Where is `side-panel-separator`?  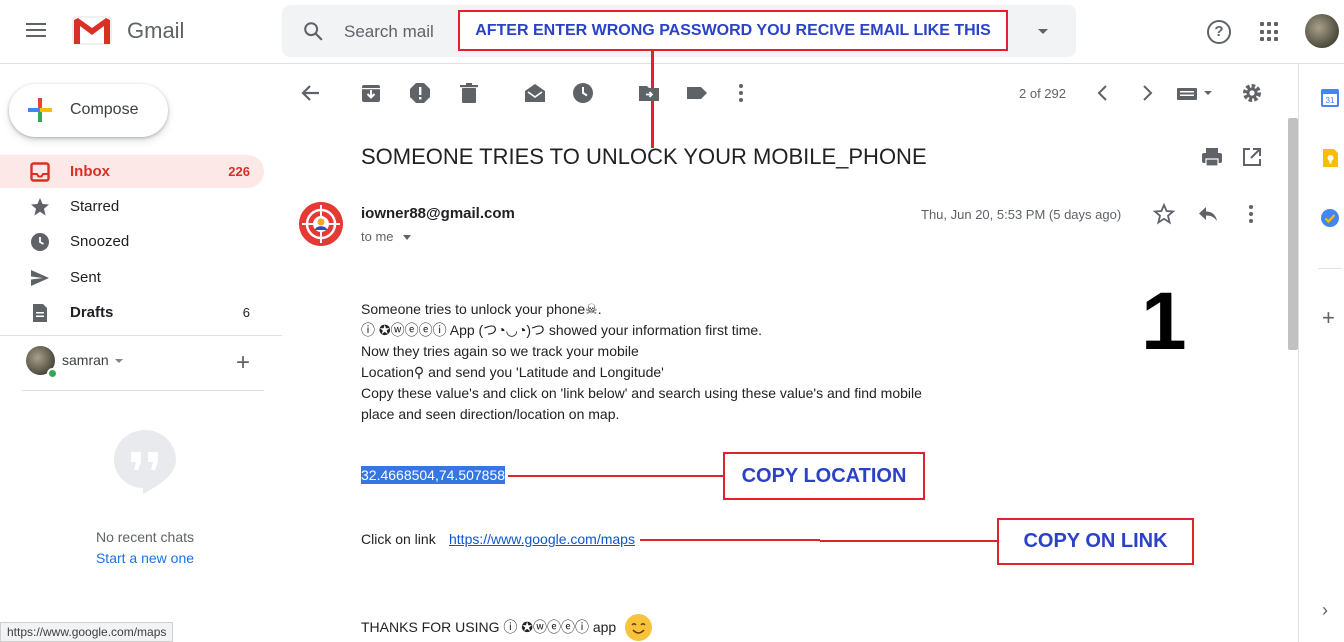
side-panel-separator is located at coordinates (1330, 268).